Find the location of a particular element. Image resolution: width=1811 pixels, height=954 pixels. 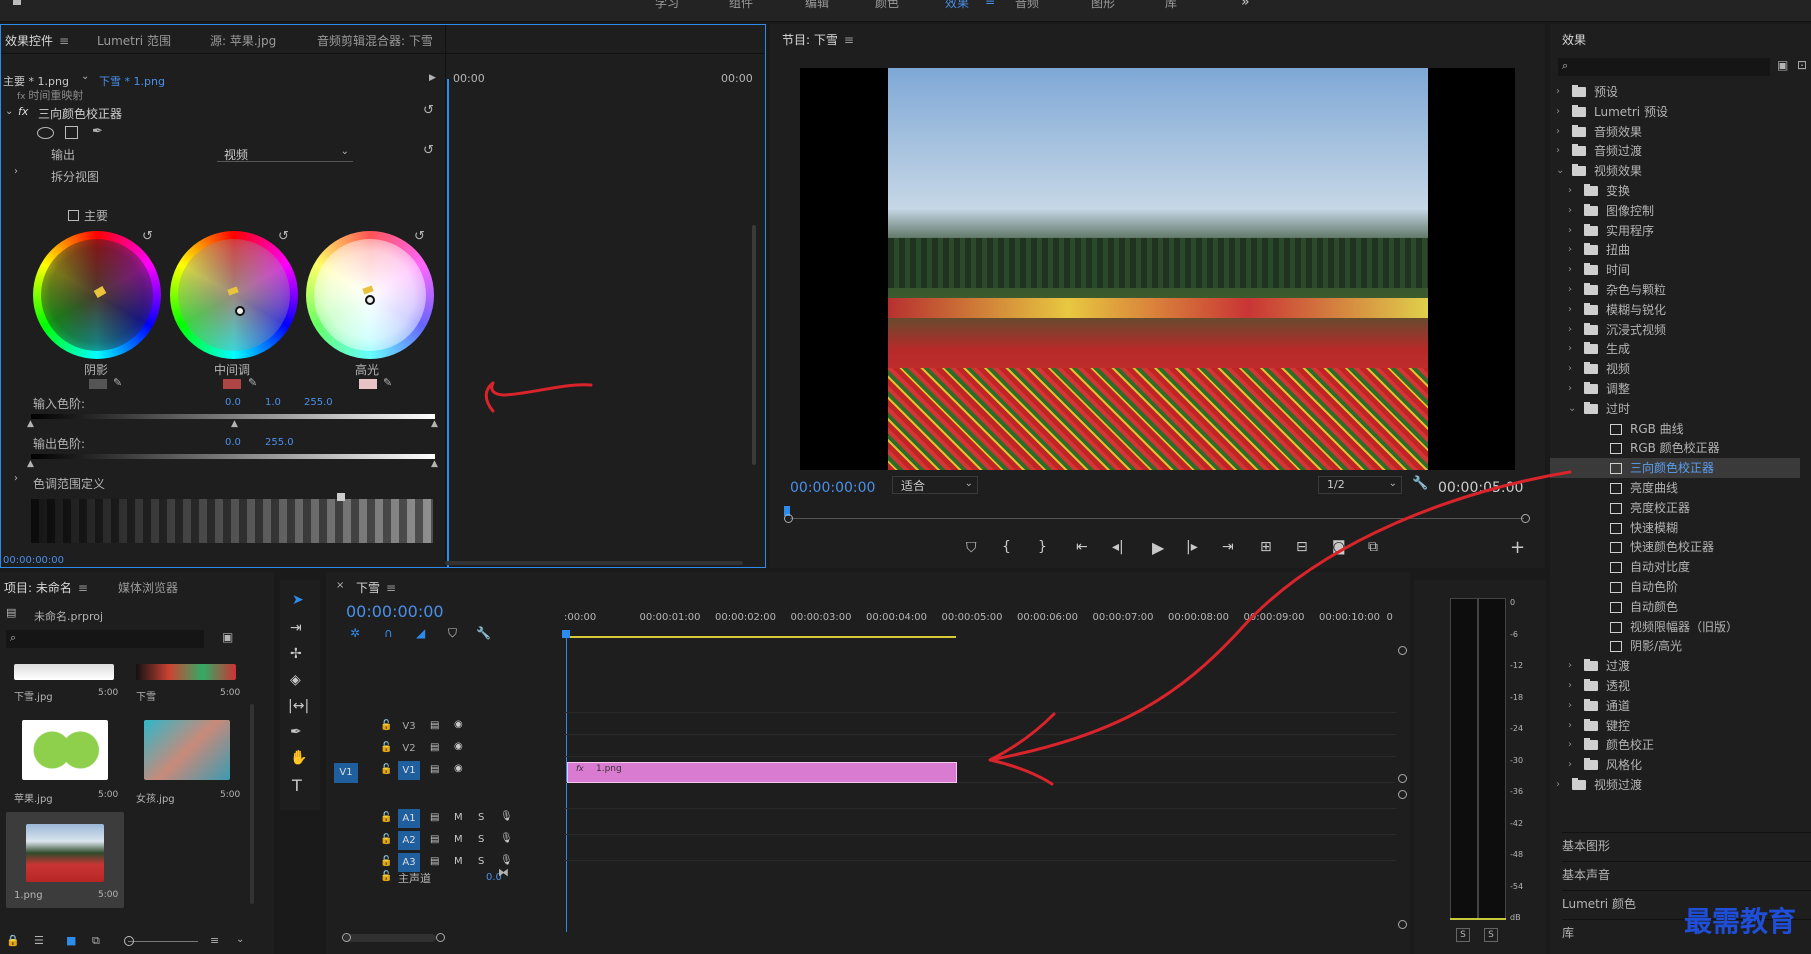

ec-playhead is located at coordinates (448, 323).